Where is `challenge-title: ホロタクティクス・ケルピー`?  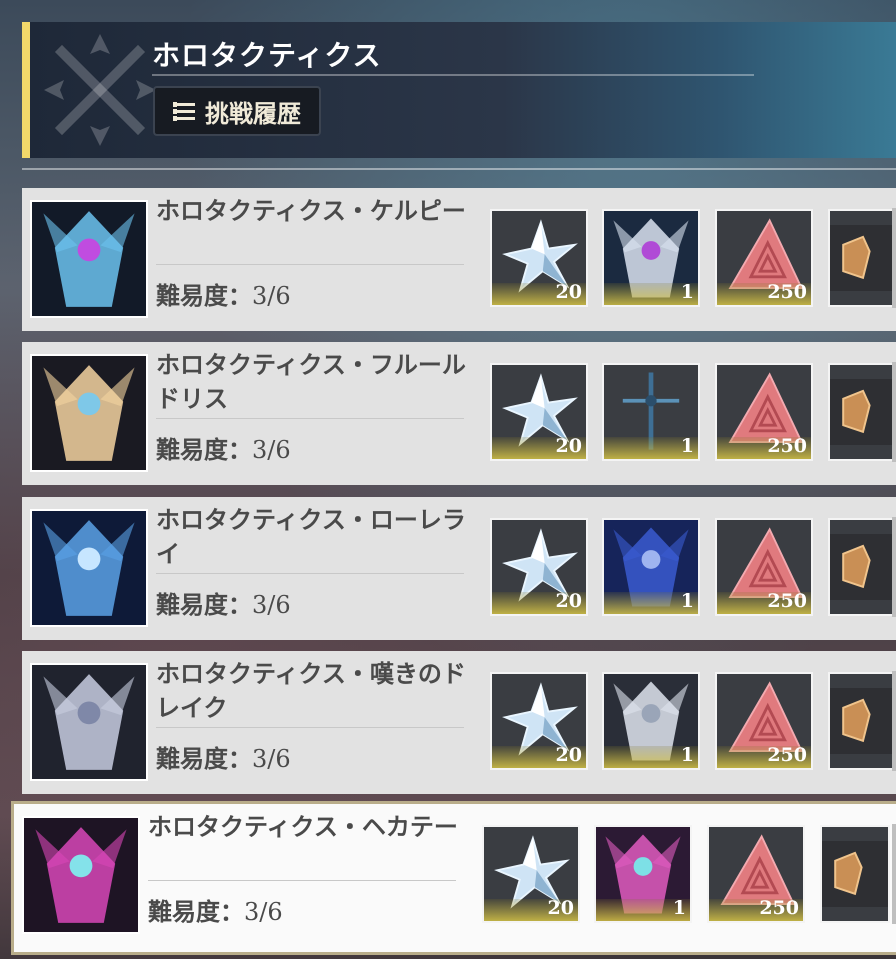 challenge-title: ホロタクティクス・ケルピー is located at coordinates (311, 211).